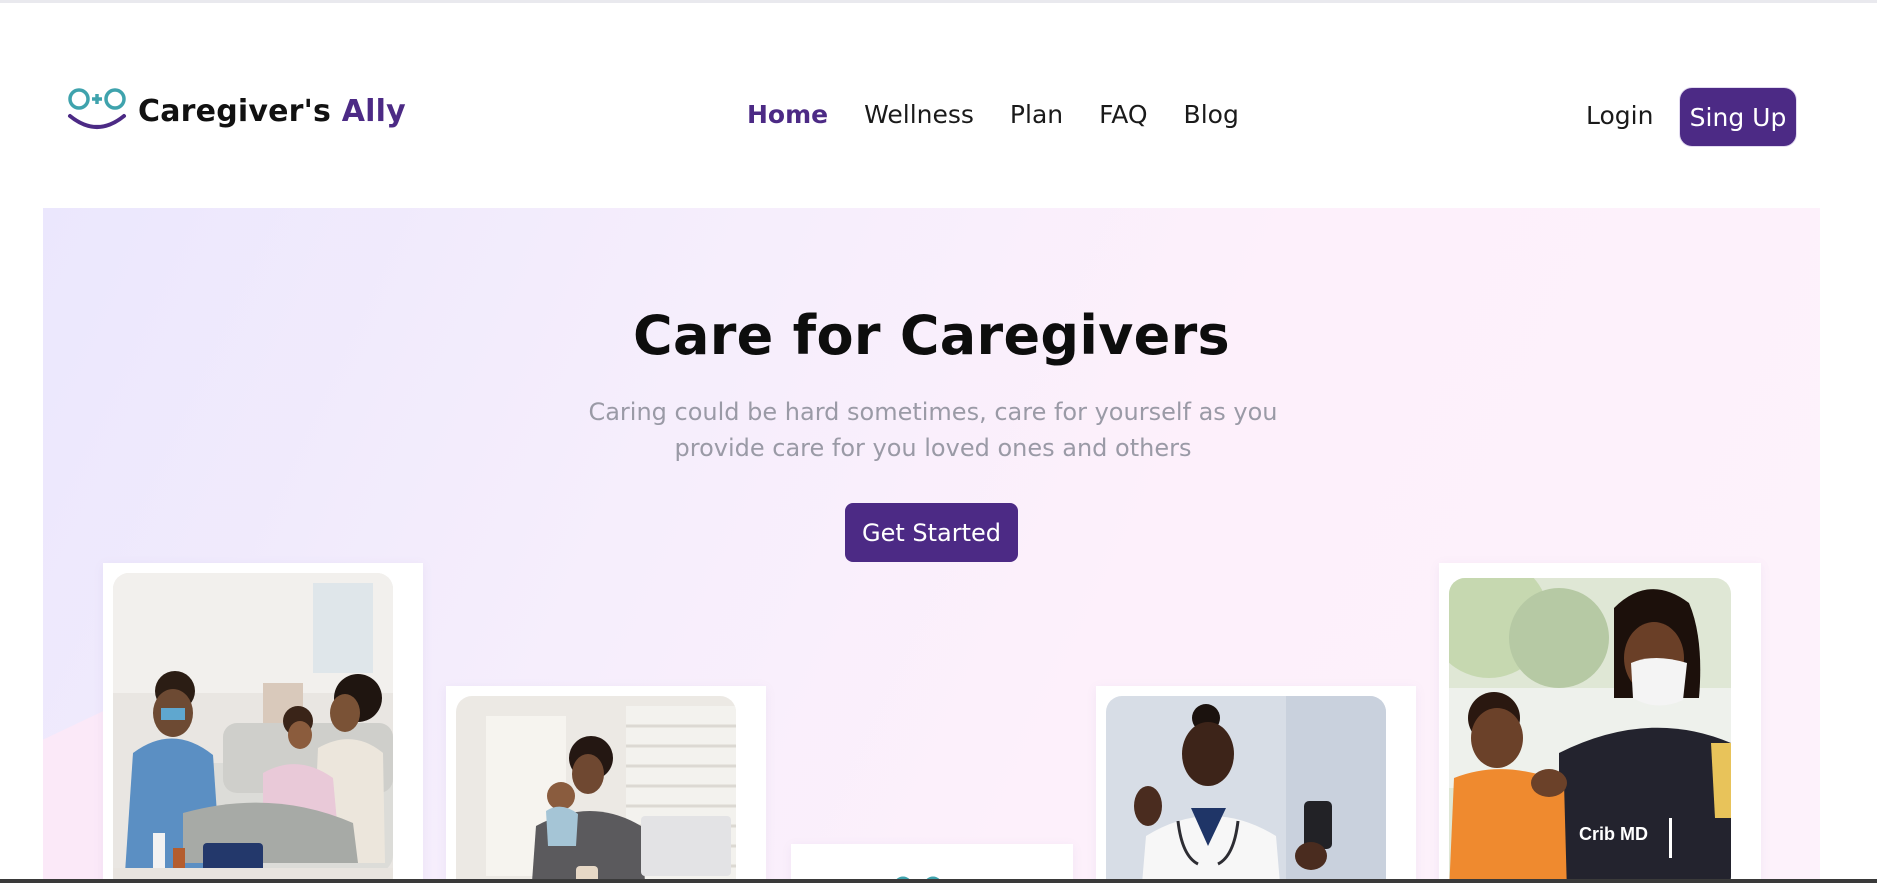  Describe the element at coordinates (1590, 730) in the screenshot. I see `mother-and-child-photo: Crib MD` at that location.